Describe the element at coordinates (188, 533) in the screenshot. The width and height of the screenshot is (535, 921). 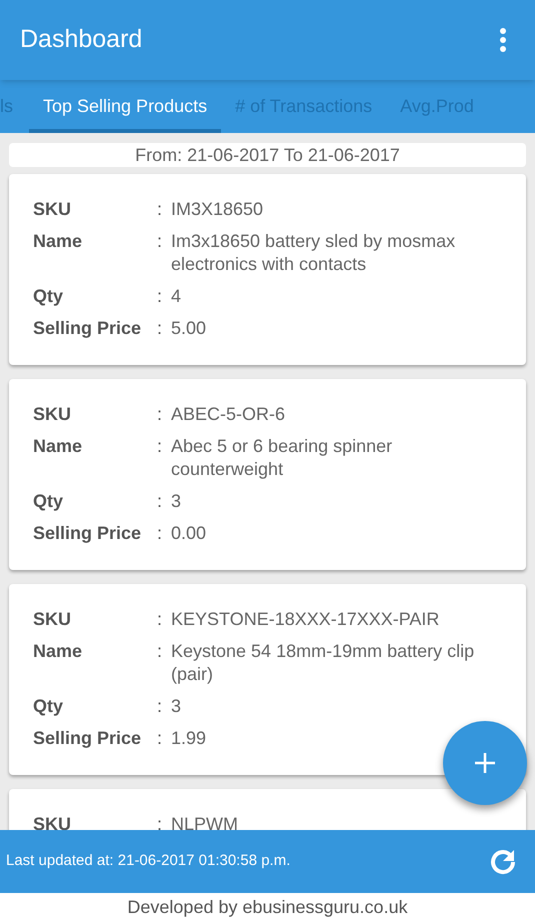
I see `field-value: 0.00` at that location.